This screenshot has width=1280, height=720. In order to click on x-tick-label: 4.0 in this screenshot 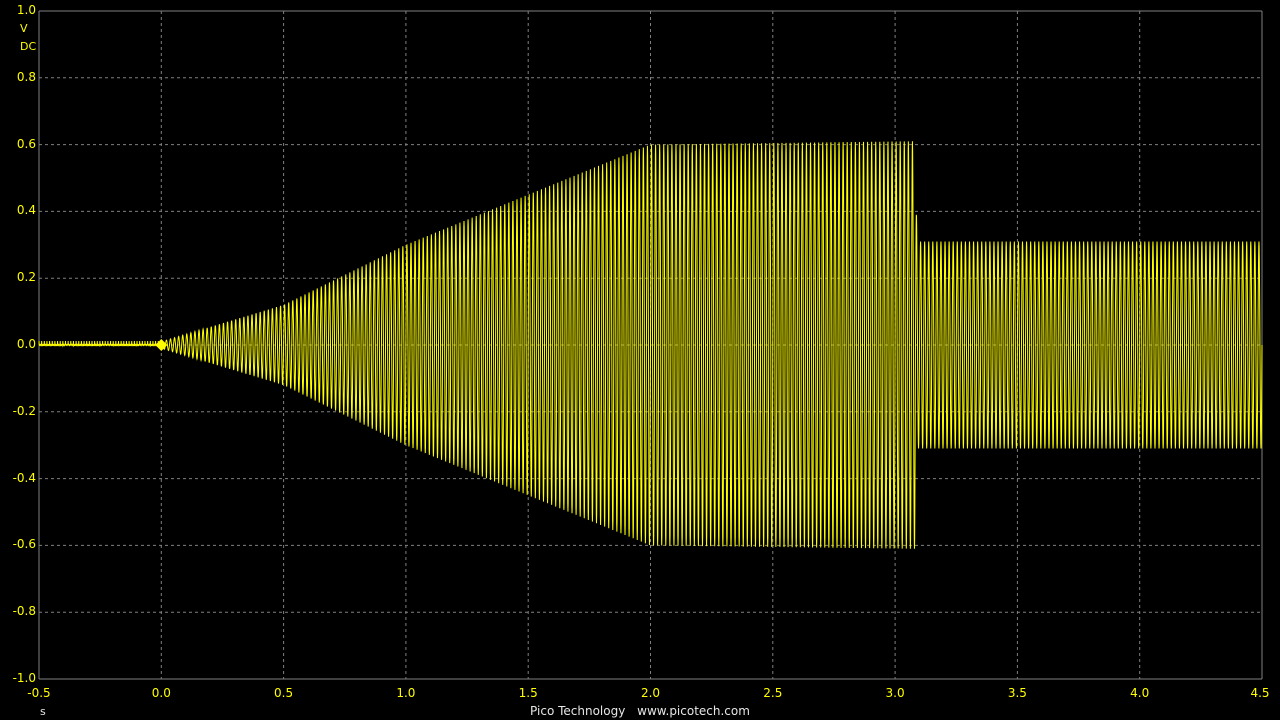, I will do `click(1140, 693)`.